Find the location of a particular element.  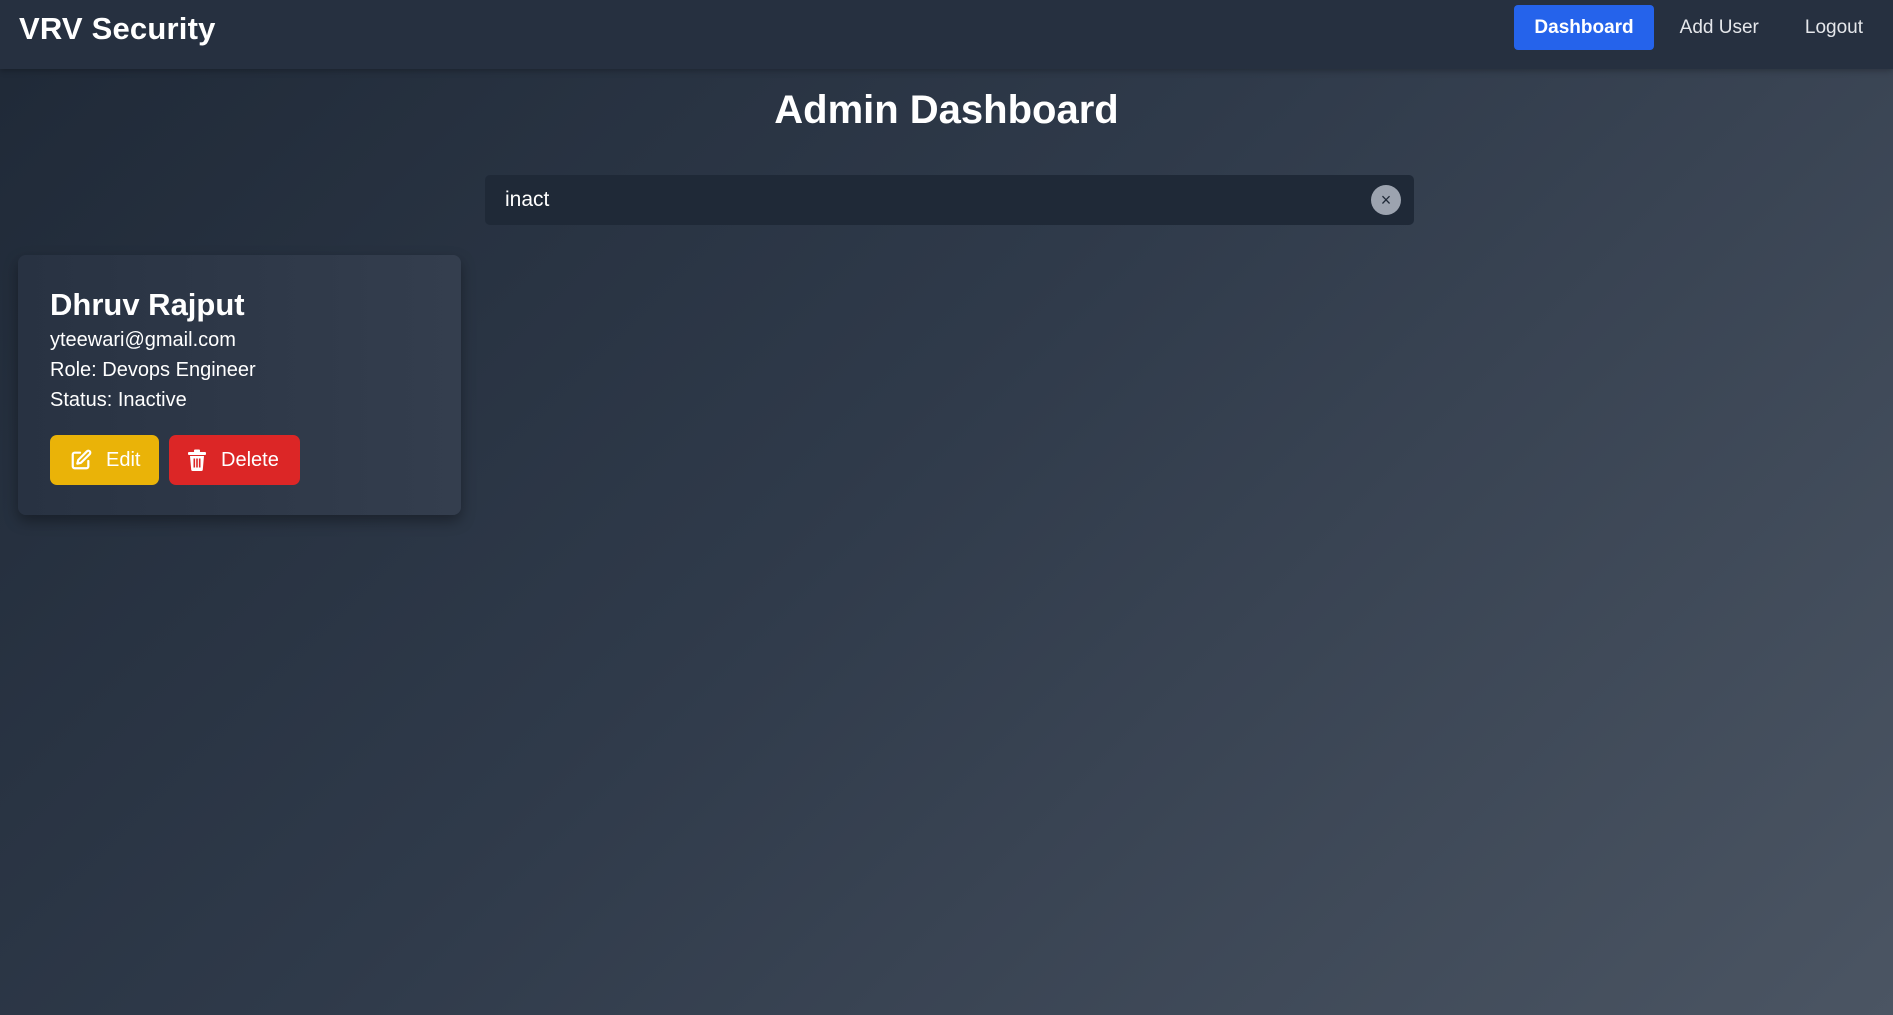

user-status: Status: Inactive is located at coordinates (118, 400).